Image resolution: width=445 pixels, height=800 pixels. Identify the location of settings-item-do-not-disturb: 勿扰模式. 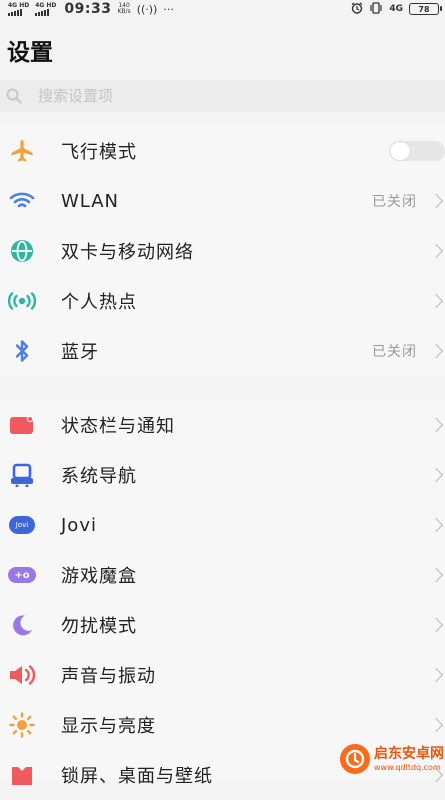
(222, 625).